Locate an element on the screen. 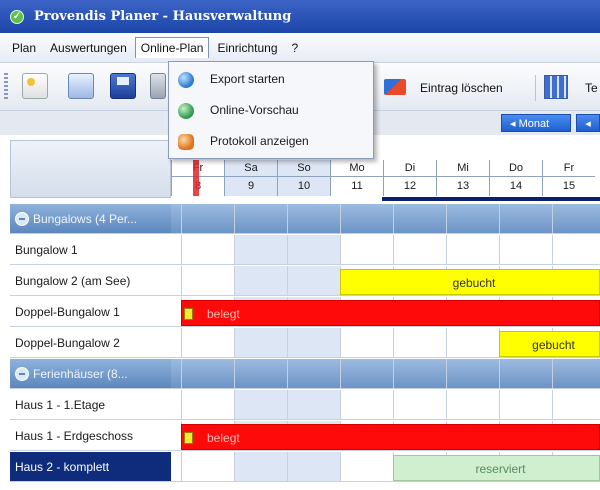 Image resolution: width=600 pixels, height=490 pixels. row-label-text: Haus 2 - komplett is located at coordinates (62, 467).